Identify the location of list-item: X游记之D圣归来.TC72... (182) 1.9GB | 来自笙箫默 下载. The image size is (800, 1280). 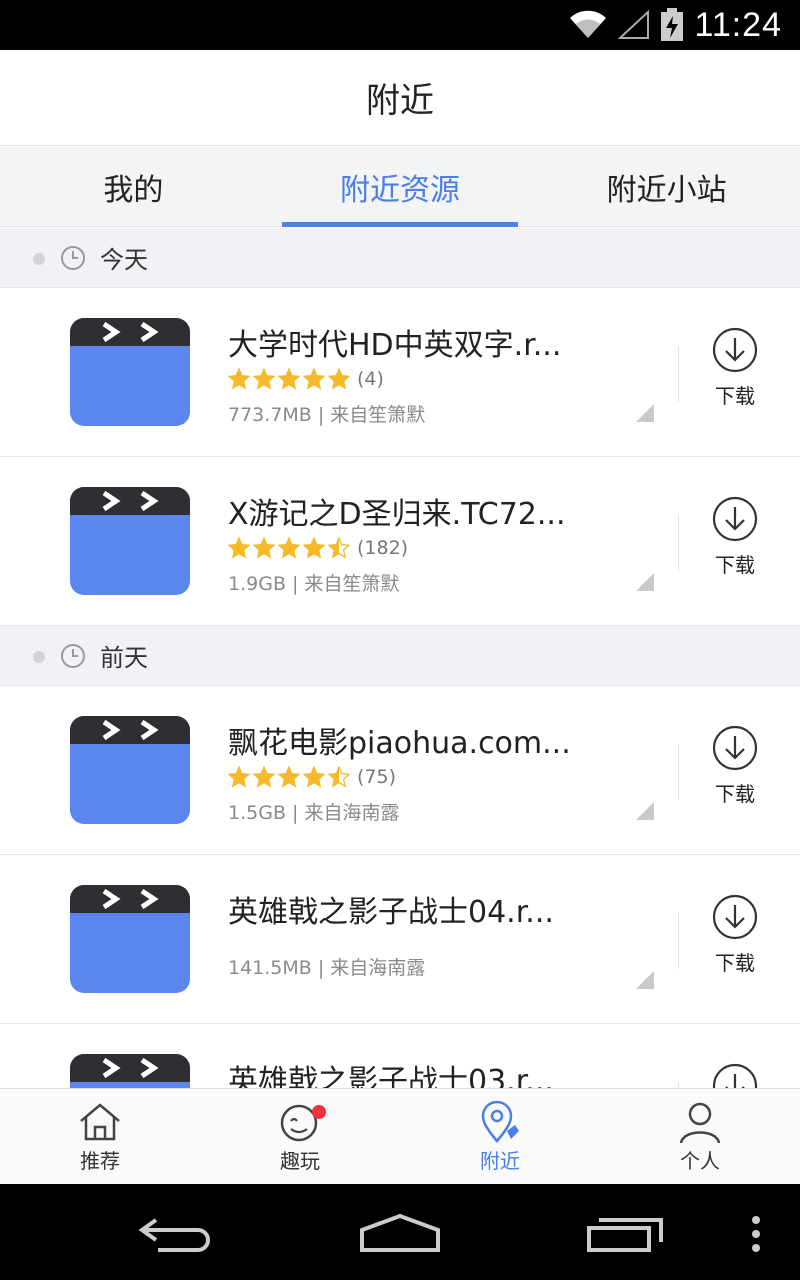
(400, 541).